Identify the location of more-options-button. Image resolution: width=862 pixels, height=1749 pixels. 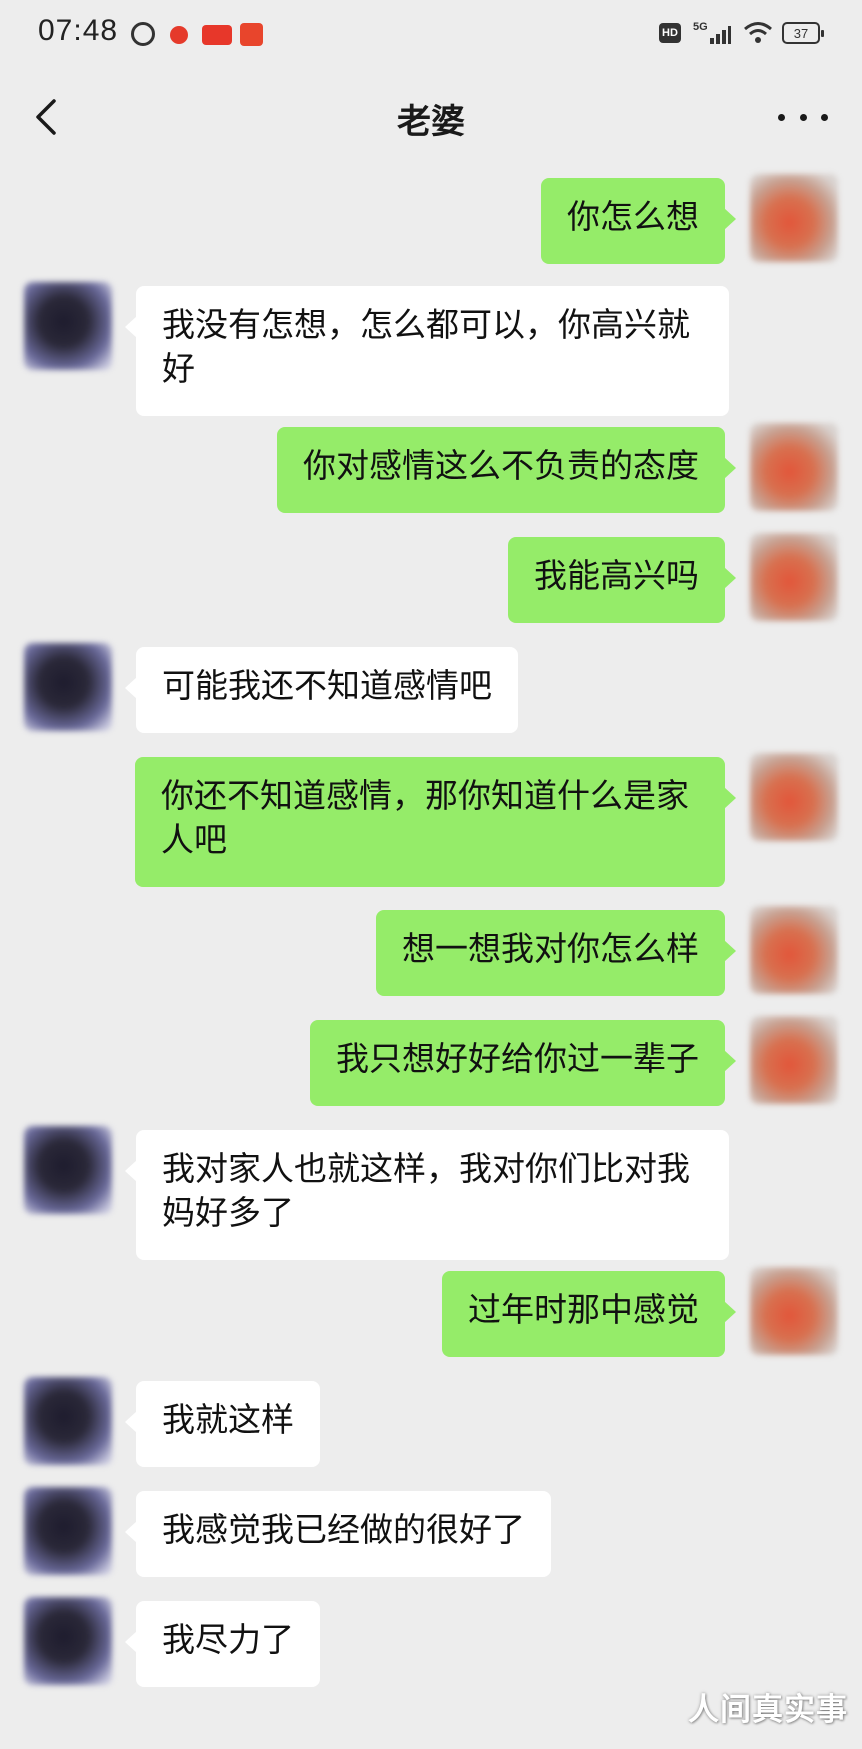
(803, 117).